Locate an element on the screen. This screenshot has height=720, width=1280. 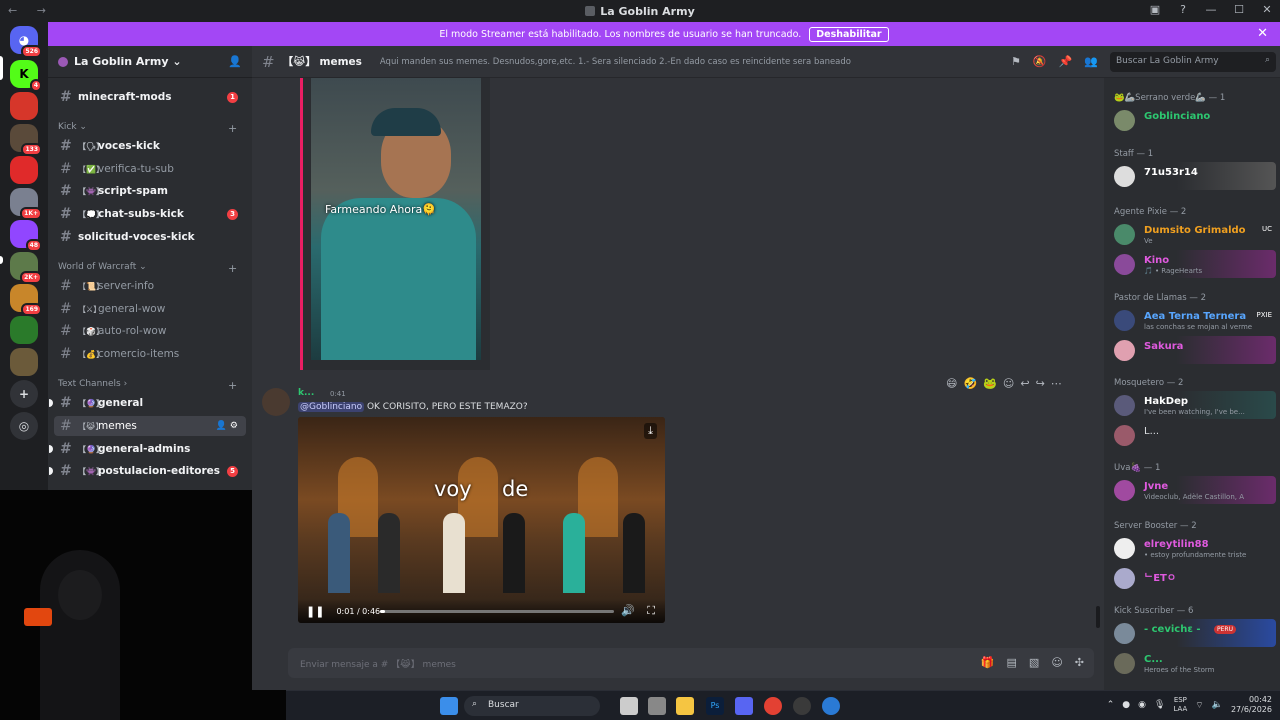
clock: 00:42 27/6/2026 is located at coordinates (1251, 705).